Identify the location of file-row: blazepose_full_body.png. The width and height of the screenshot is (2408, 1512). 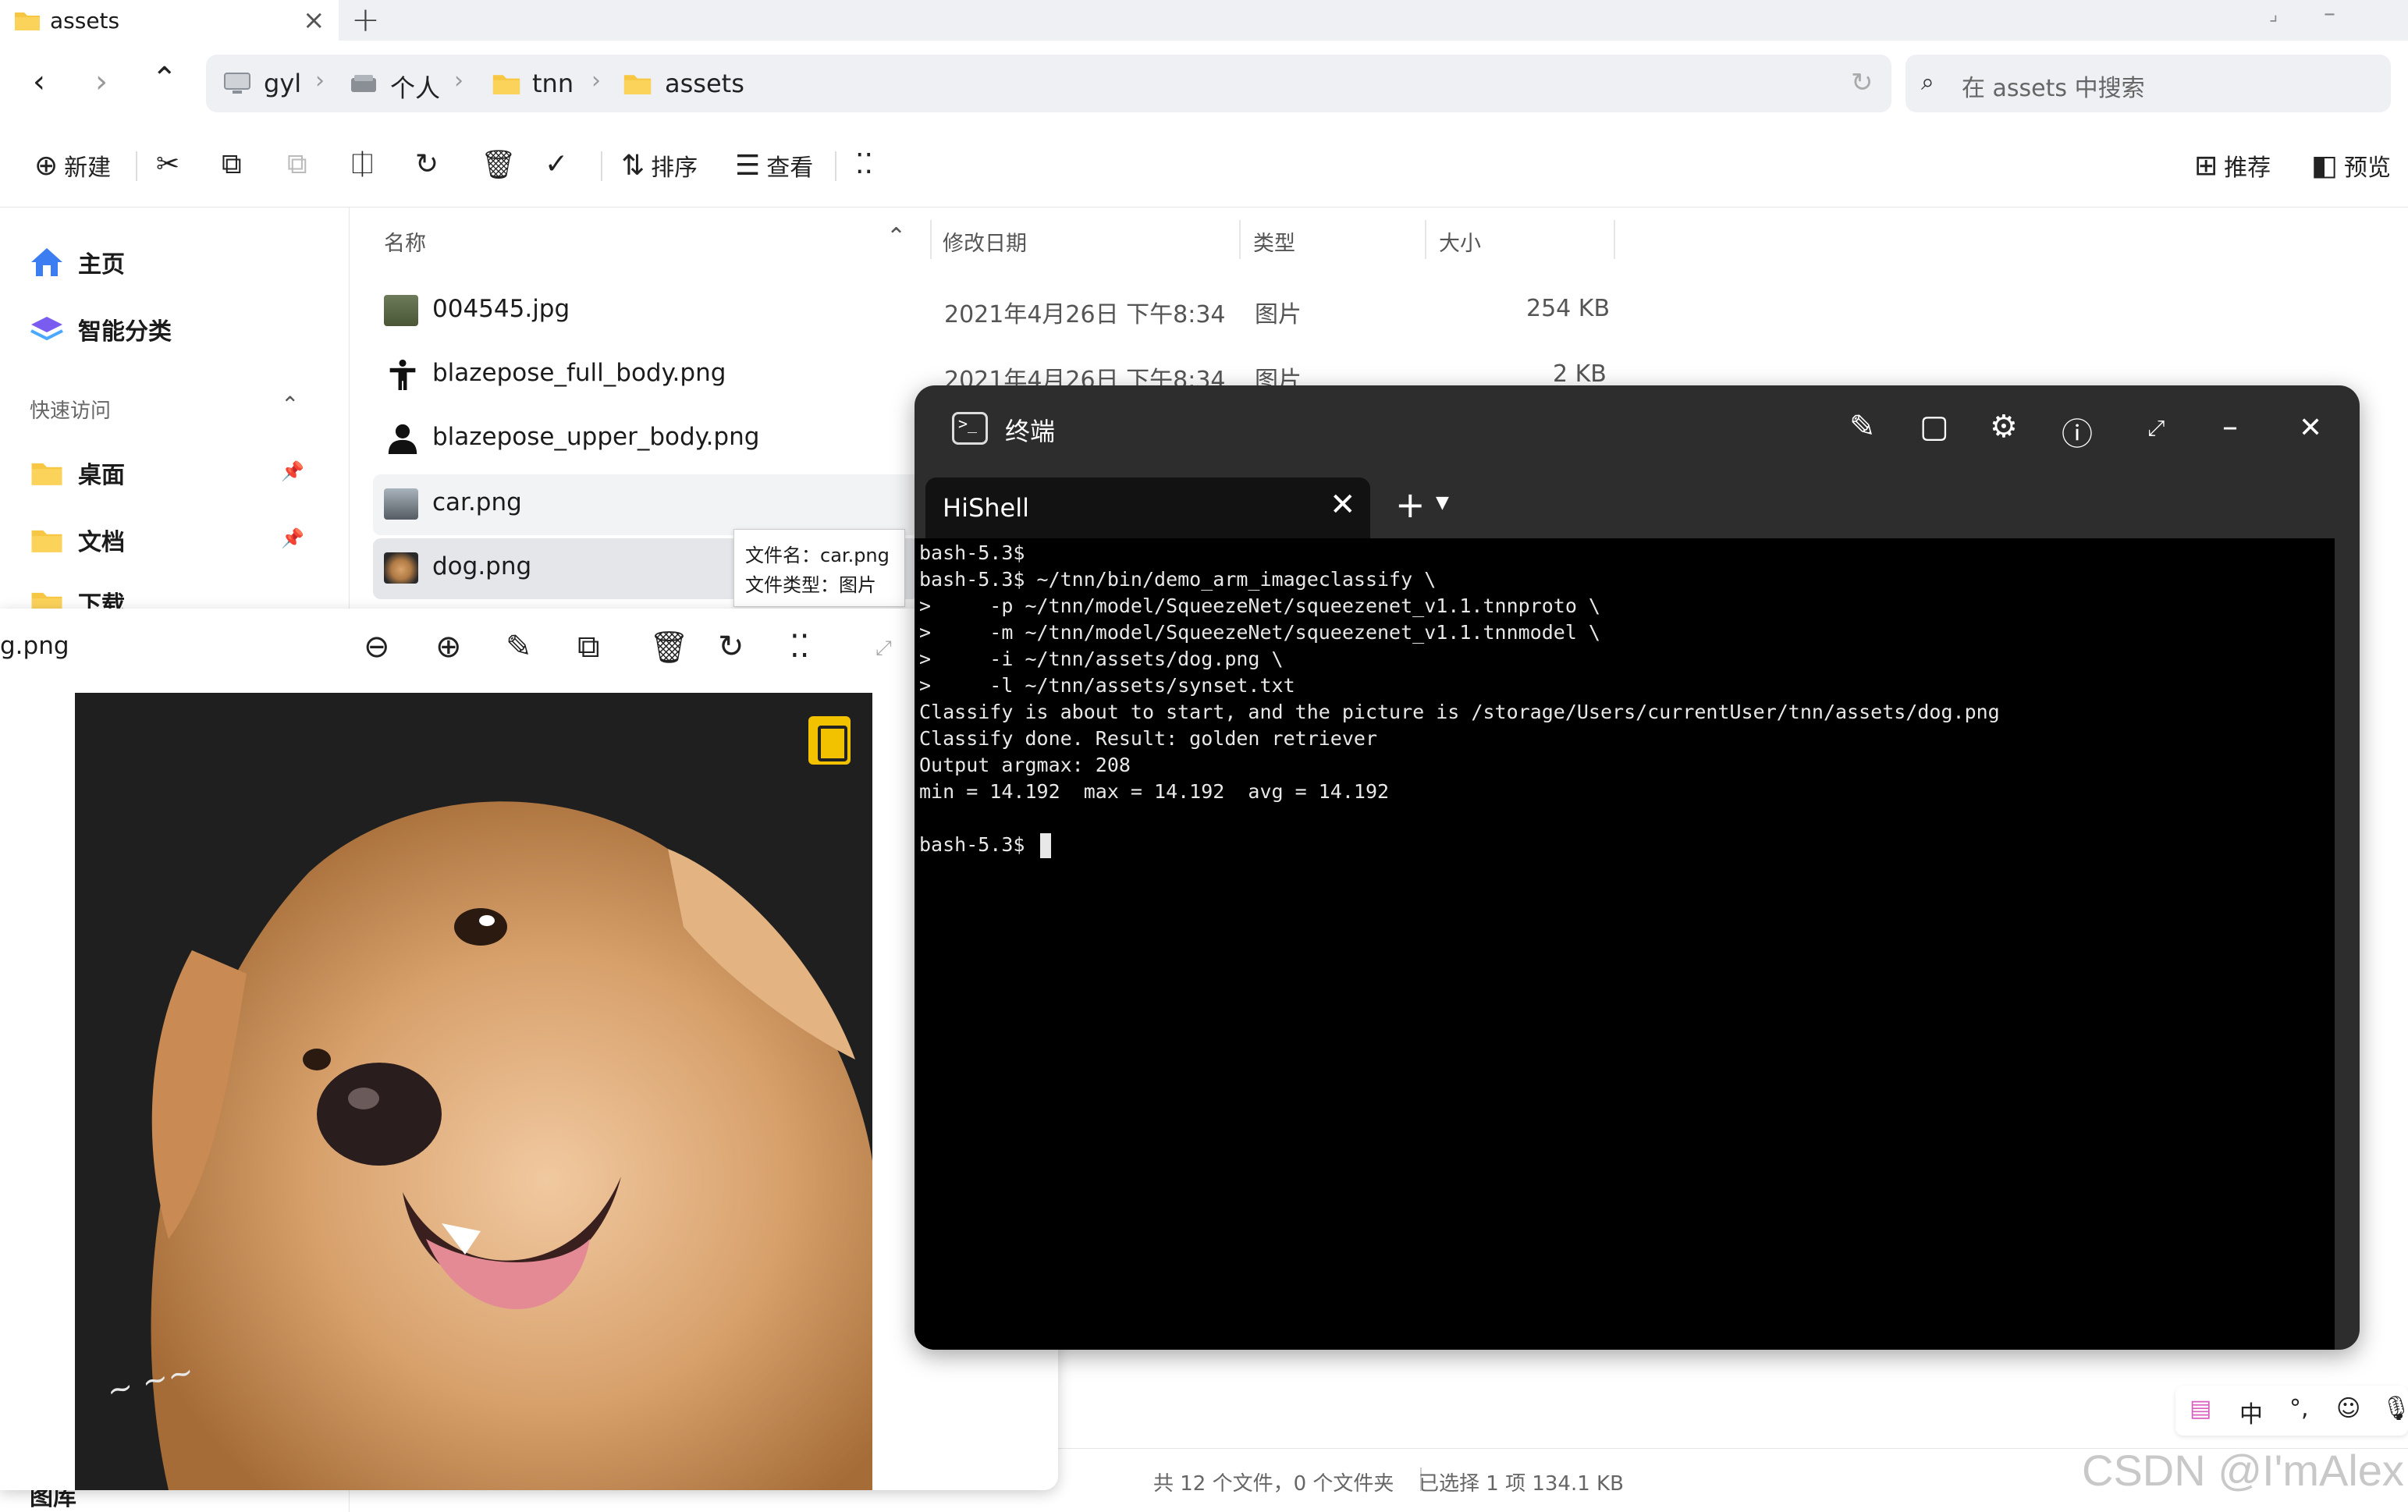
(646, 375).